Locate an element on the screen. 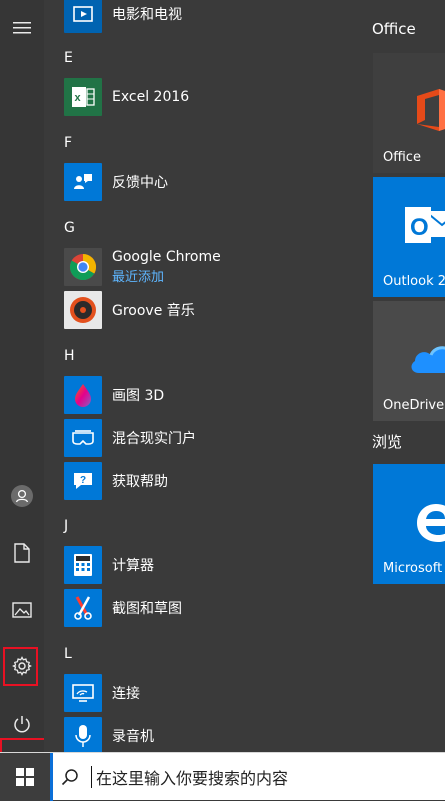 The height and width of the screenshot is (801, 445). section-letter-j: J is located at coordinates (66, 526).